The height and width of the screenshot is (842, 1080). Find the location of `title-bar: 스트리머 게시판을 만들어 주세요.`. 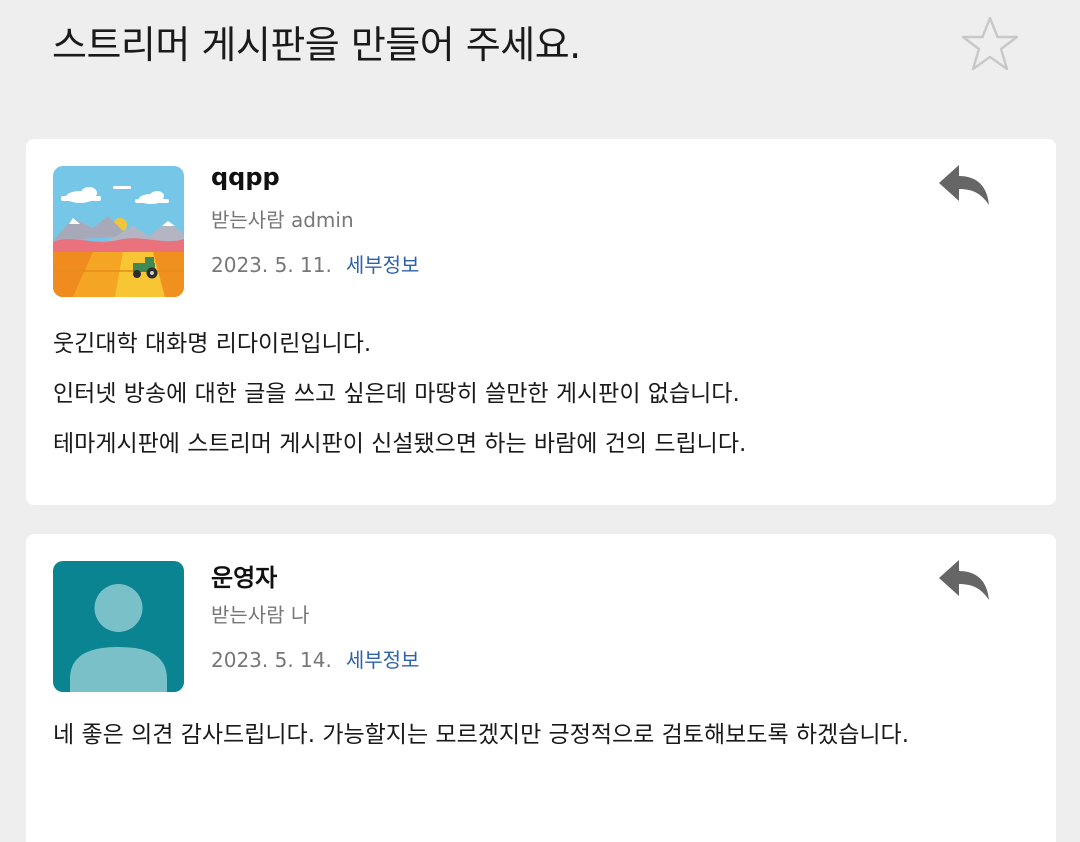

title-bar: 스트리머 게시판을 만들어 주세요. is located at coordinates (540, 50).